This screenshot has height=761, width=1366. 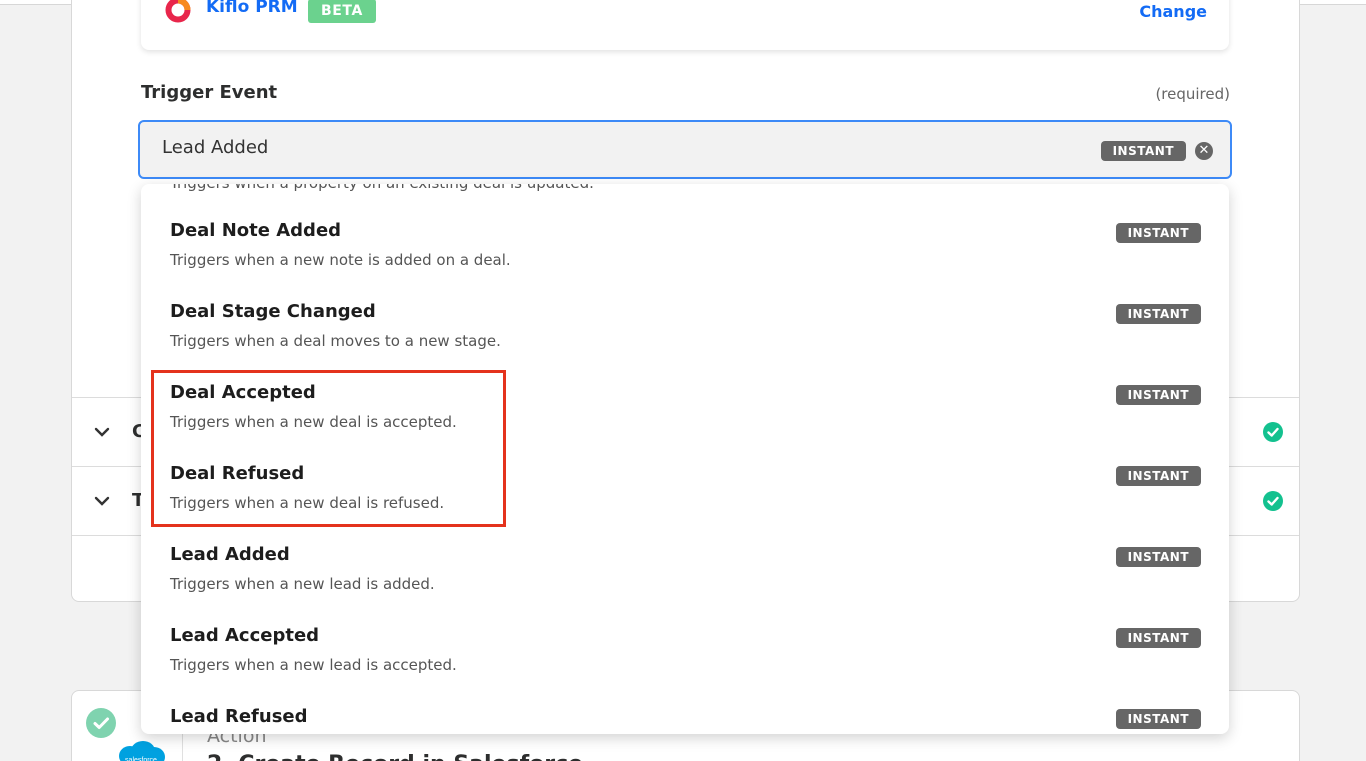 What do you see at coordinates (1204, 151) in the screenshot?
I see `close-circle-icon: ✕` at bounding box center [1204, 151].